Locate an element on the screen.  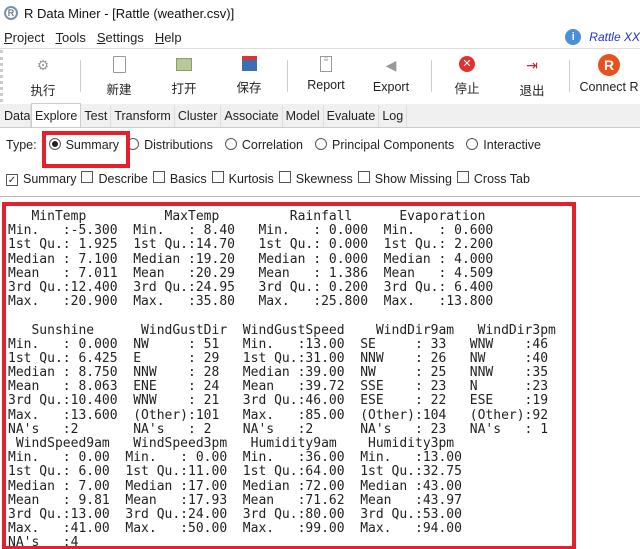
highlight-box is located at coordinates (86, 149).